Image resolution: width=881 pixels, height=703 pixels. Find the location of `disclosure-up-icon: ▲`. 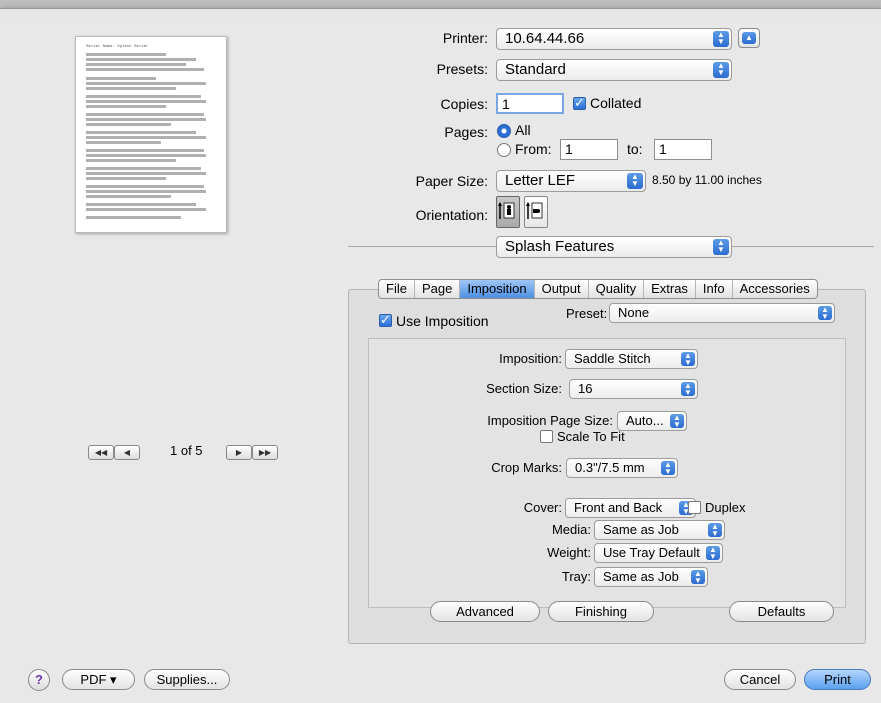

disclosure-up-icon: ▲ is located at coordinates (749, 38).